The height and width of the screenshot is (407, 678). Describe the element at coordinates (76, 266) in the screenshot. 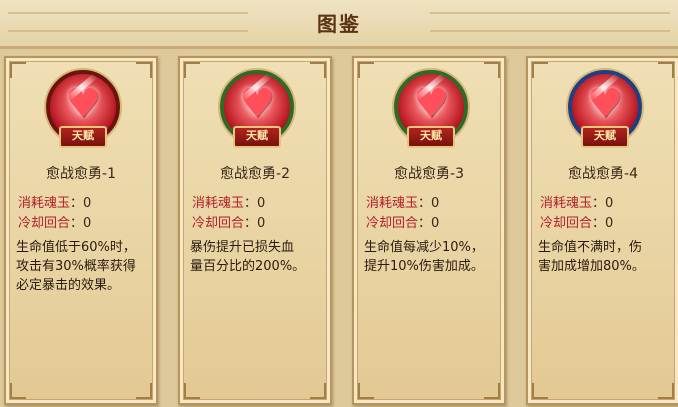

I see `skill-description: 生命值低于60%时， 攻击有30%概率获得 必定暴击的效果。` at that location.